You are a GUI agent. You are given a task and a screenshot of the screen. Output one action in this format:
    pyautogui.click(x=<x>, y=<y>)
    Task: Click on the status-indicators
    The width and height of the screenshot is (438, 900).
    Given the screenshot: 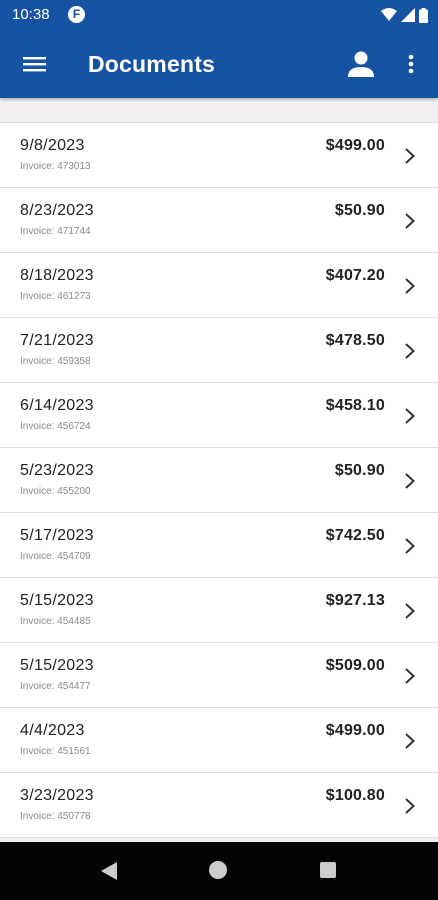 What is the action you would take?
    pyautogui.click(x=404, y=15)
    